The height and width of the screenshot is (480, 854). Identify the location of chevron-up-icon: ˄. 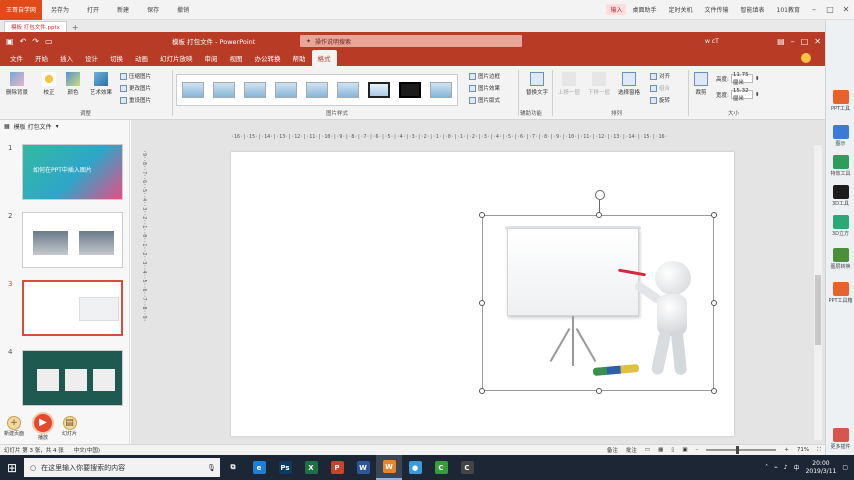
(766, 467).